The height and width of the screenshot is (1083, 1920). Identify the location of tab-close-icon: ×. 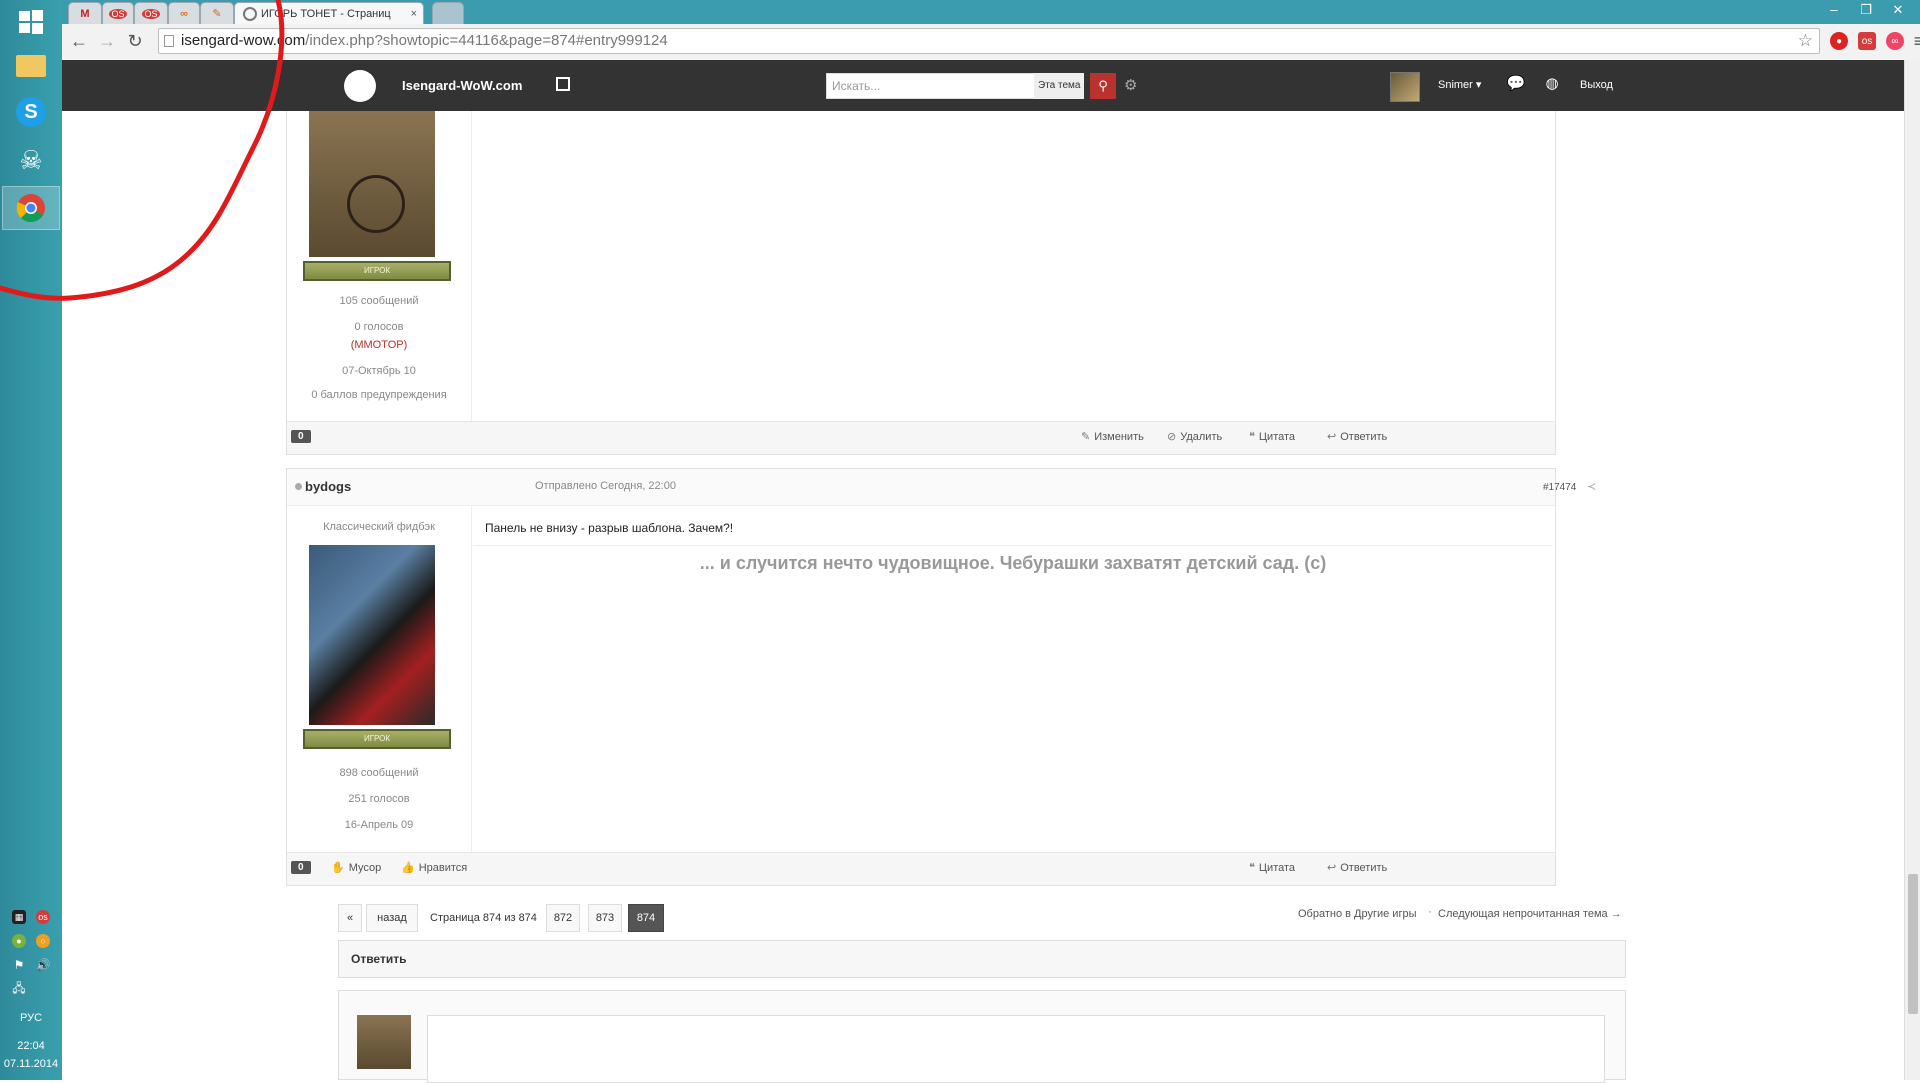
(414, 14).